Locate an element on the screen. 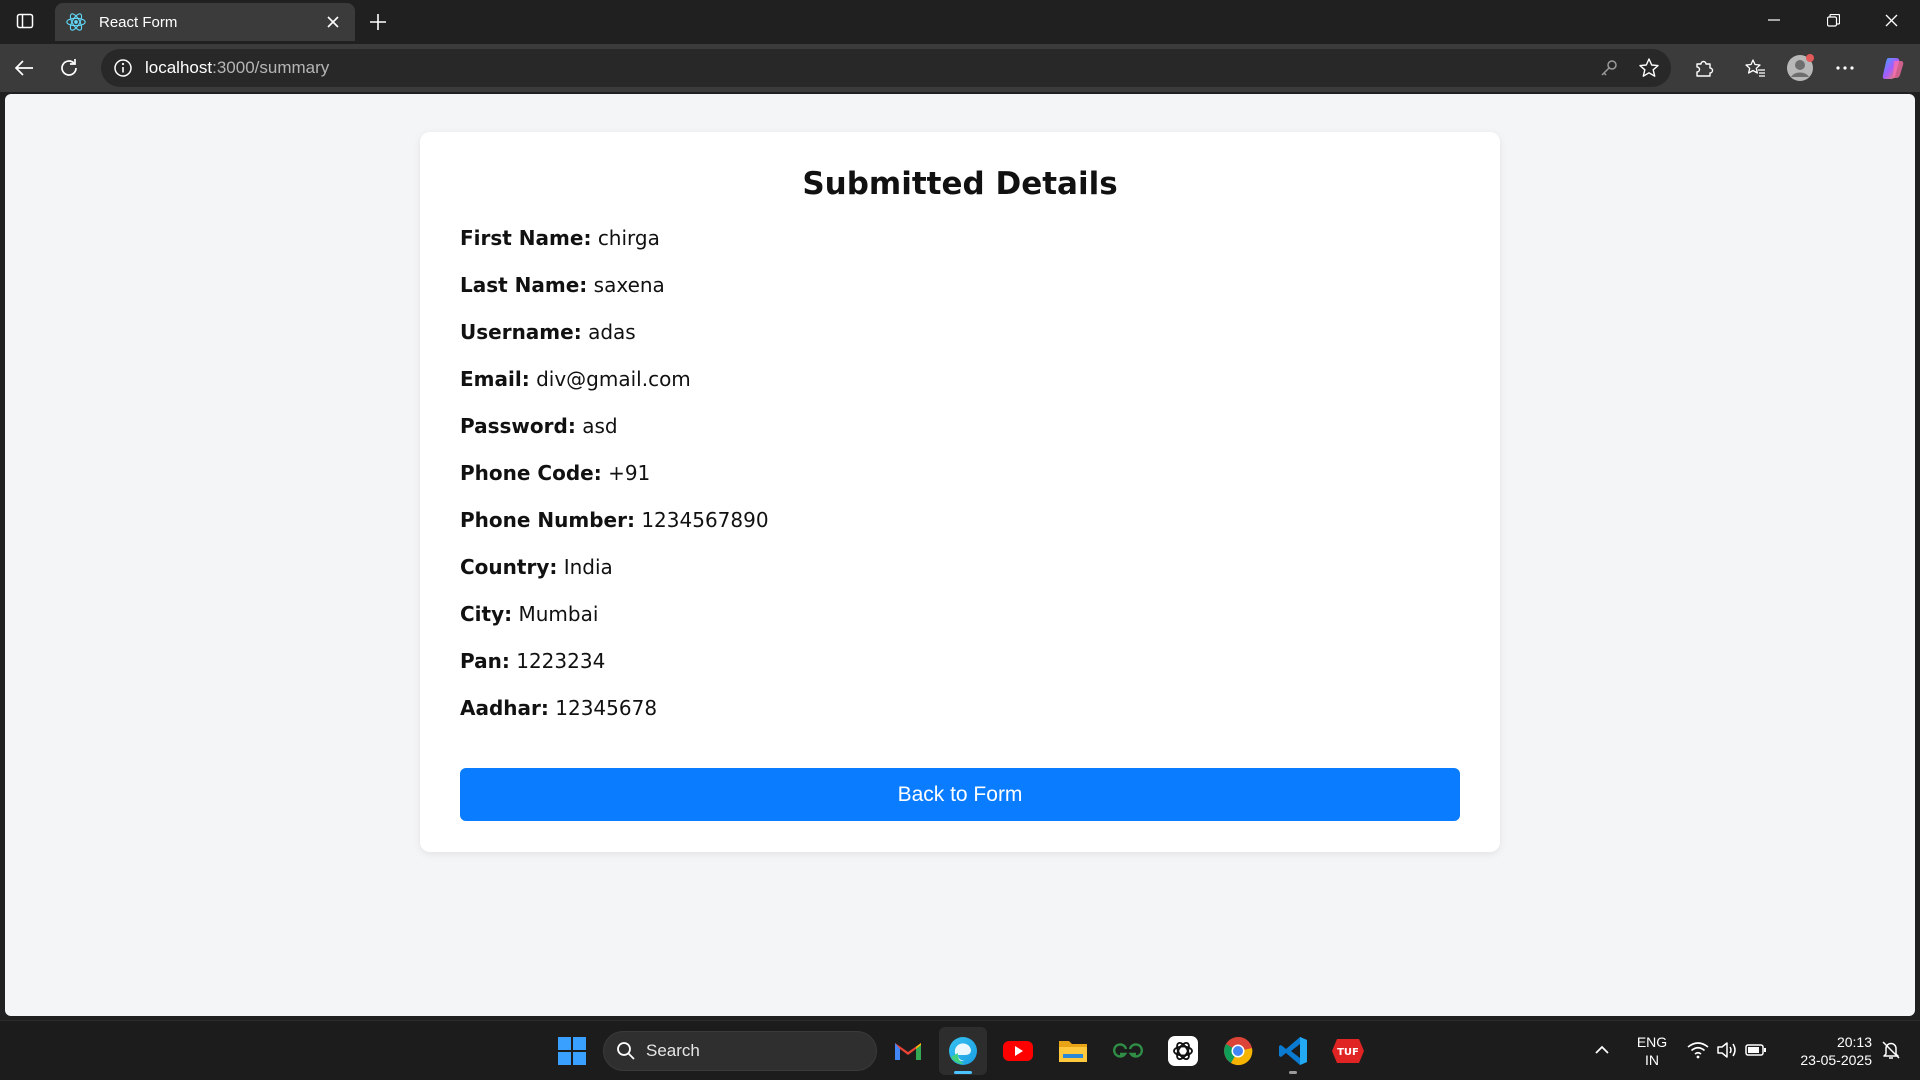  taskbar-app-geeksforgeeks is located at coordinates (1128, 1051).